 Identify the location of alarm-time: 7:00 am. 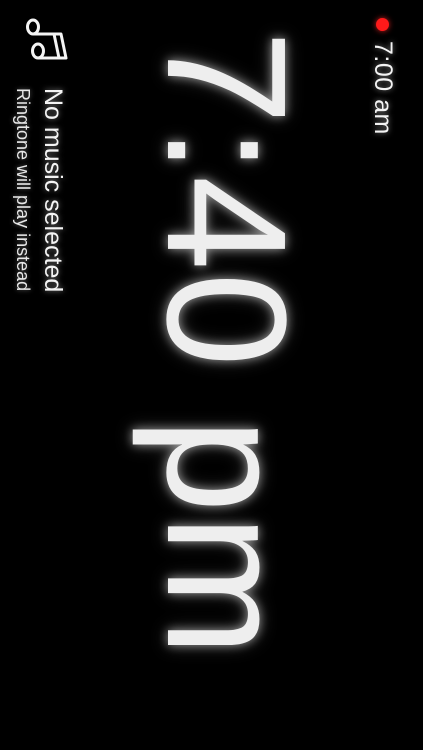
(383, 88).